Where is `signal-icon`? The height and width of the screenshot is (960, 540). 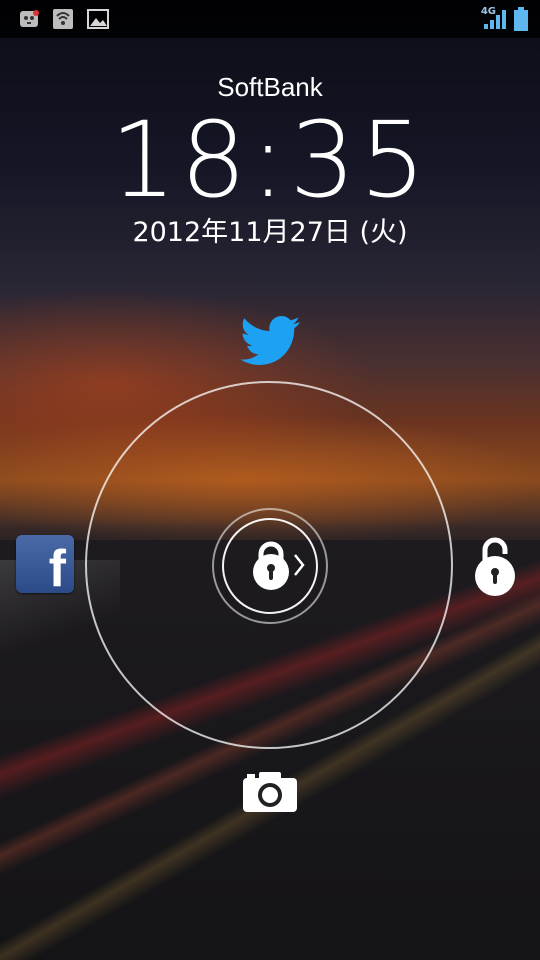 signal-icon is located at coordinates (495, 19).